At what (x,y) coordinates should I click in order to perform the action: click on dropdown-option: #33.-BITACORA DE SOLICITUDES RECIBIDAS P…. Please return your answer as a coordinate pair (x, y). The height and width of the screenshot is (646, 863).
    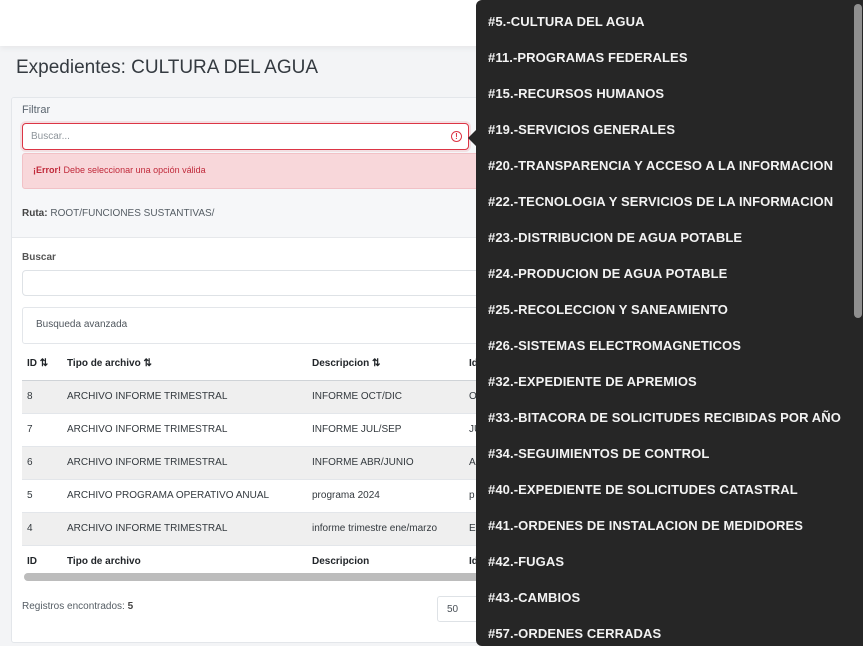
    Looking at the image, I should click on (664, 418).